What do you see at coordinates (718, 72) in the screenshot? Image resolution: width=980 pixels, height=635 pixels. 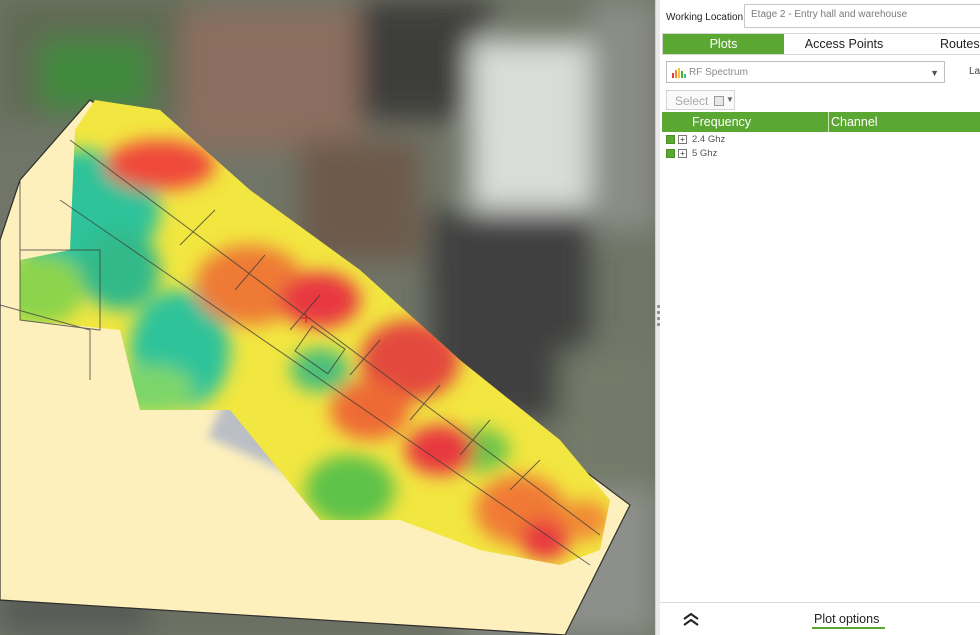 I see `plot-type-value: RF Spectrum` at bounding box center [718, 72].